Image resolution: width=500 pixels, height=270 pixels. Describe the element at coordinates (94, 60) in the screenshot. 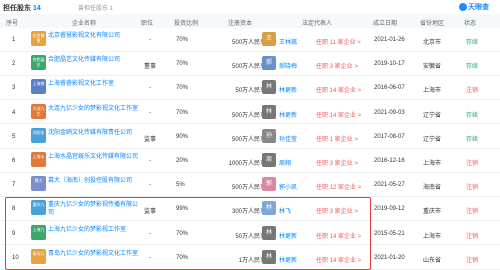

I see `company-name-link: 合肥晶艺文化传媒有限公司` at that location.